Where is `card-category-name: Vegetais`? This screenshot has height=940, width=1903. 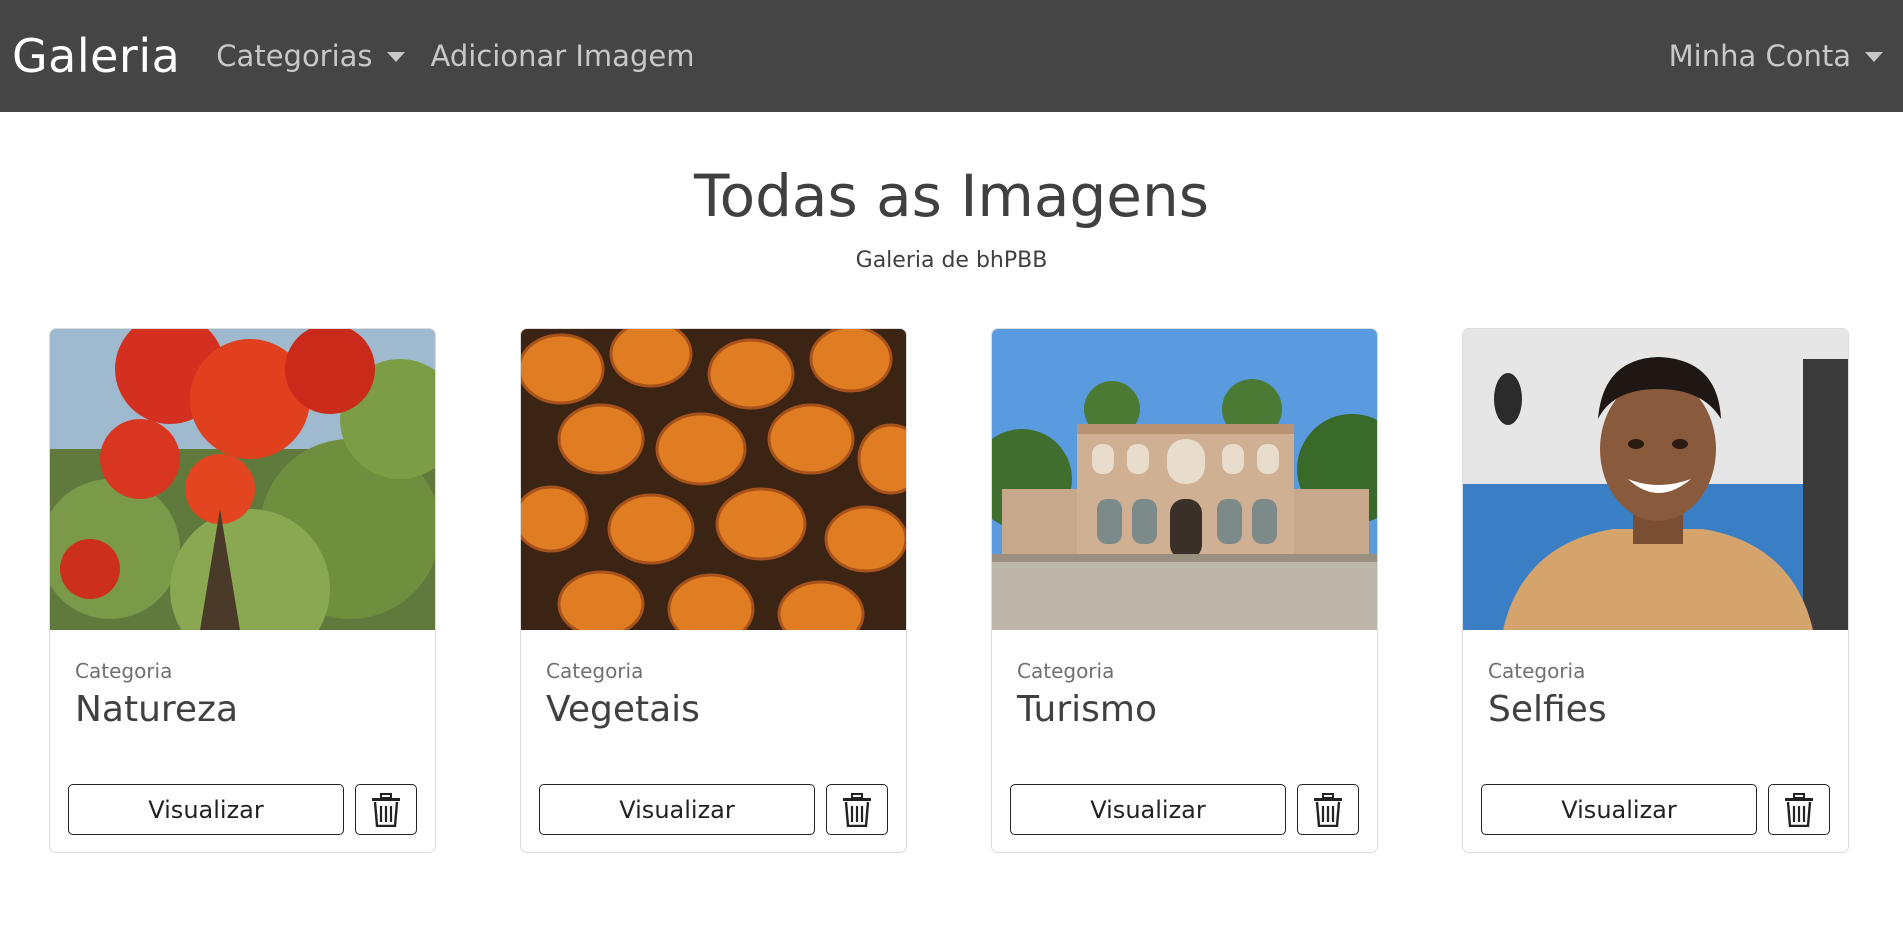
card-category-name: Vegetais is located at coordinates (623, 709).